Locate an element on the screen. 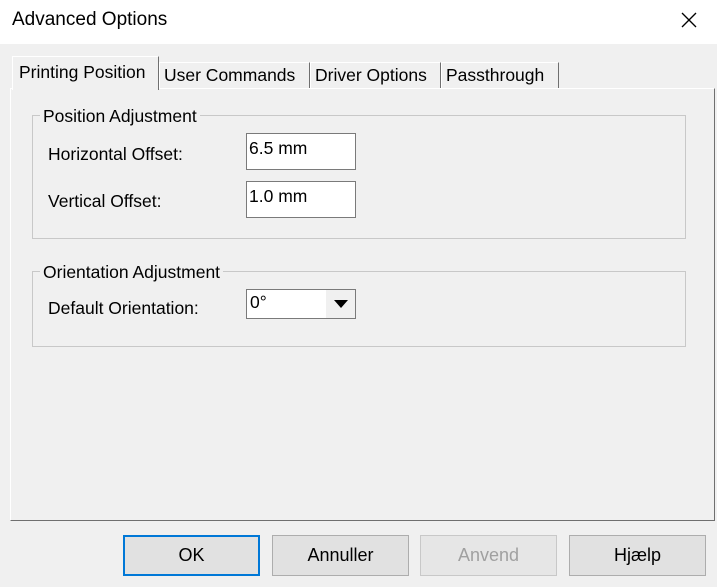  cancel-button: Annuller is located at coordinates (340, 555).